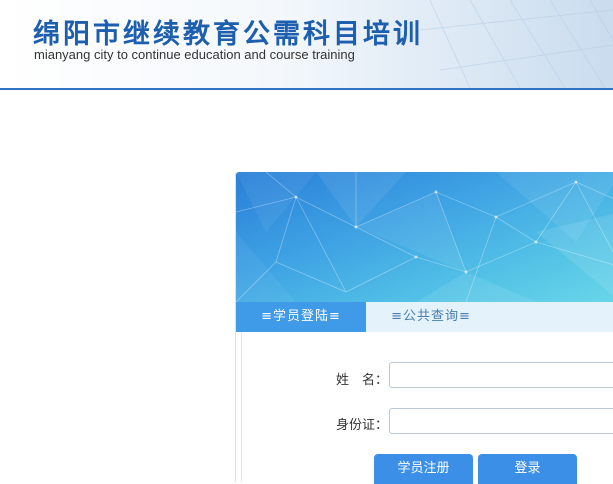 The height and width of the screenshot is (484, 613). Describe the element at coordinates (361, 380) in the screenshot. I see `name-label: 姓 名：` at that location.